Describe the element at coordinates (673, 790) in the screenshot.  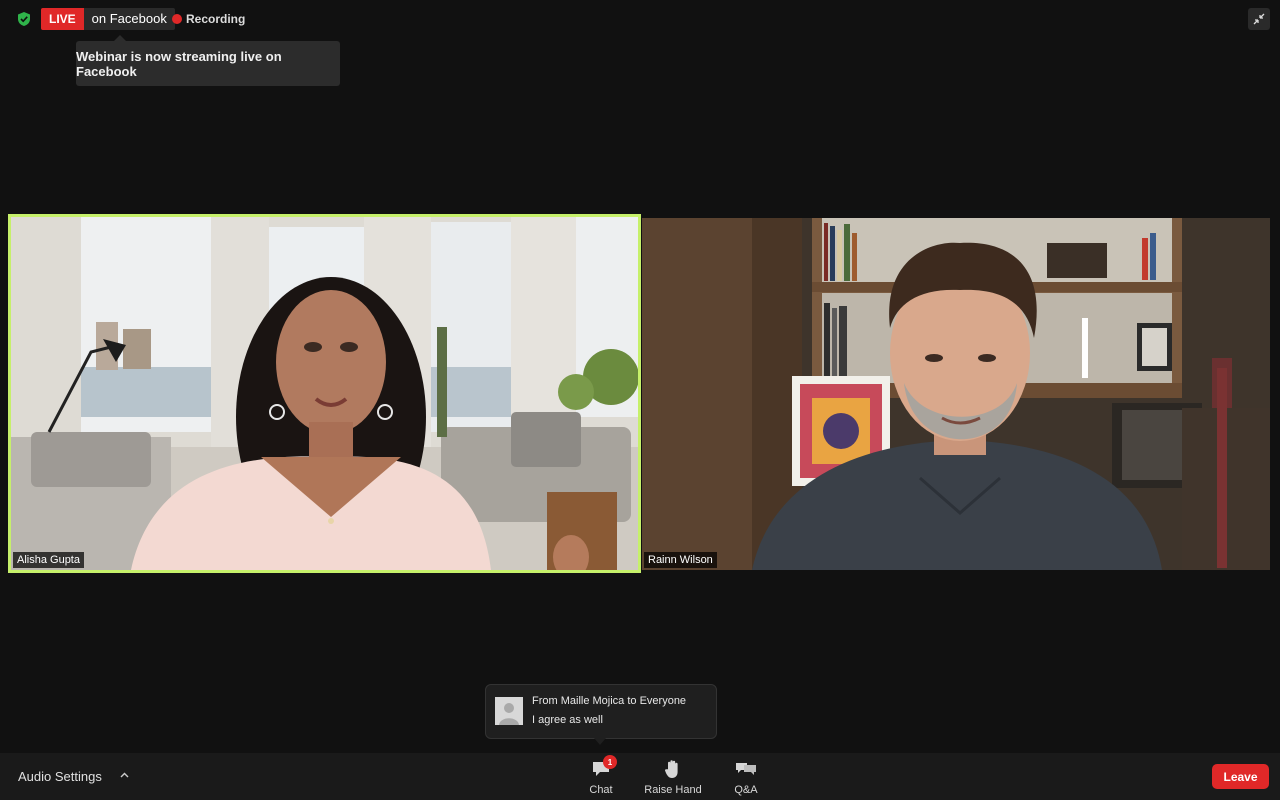
I see `raise-hand-label: Raise Hand` at that location.